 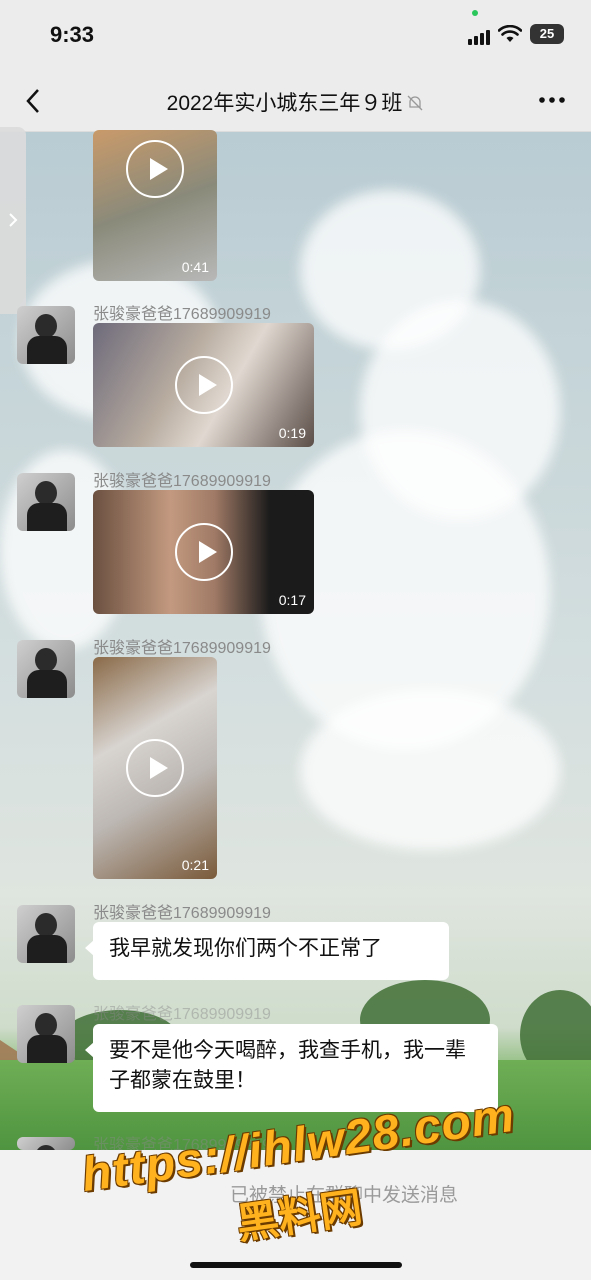 I want to click on video-message: 0:21, so click(x=155, y=768).